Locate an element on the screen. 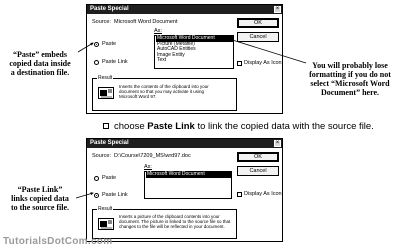 Image resolution: width=400 pixels, height=250 pixels. bullet-square-icon is located at coordinates (106, 126).